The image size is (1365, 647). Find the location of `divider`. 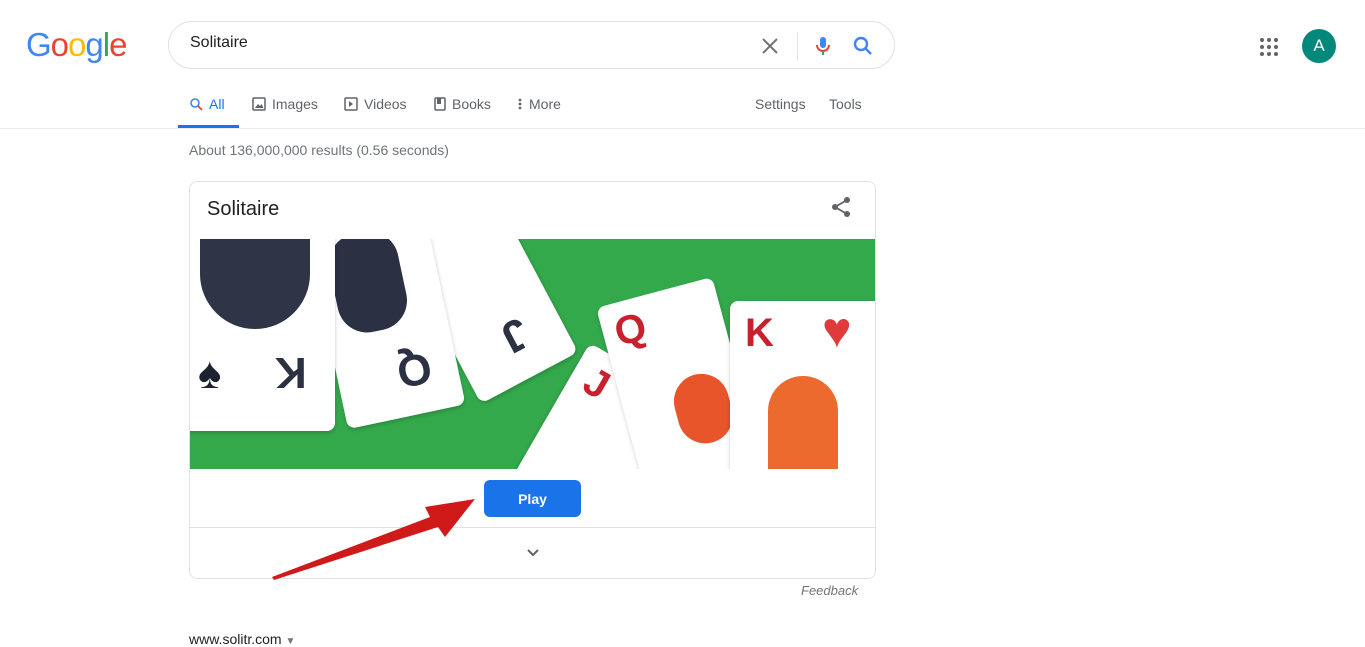

divider is located at coordinates (797, 46).